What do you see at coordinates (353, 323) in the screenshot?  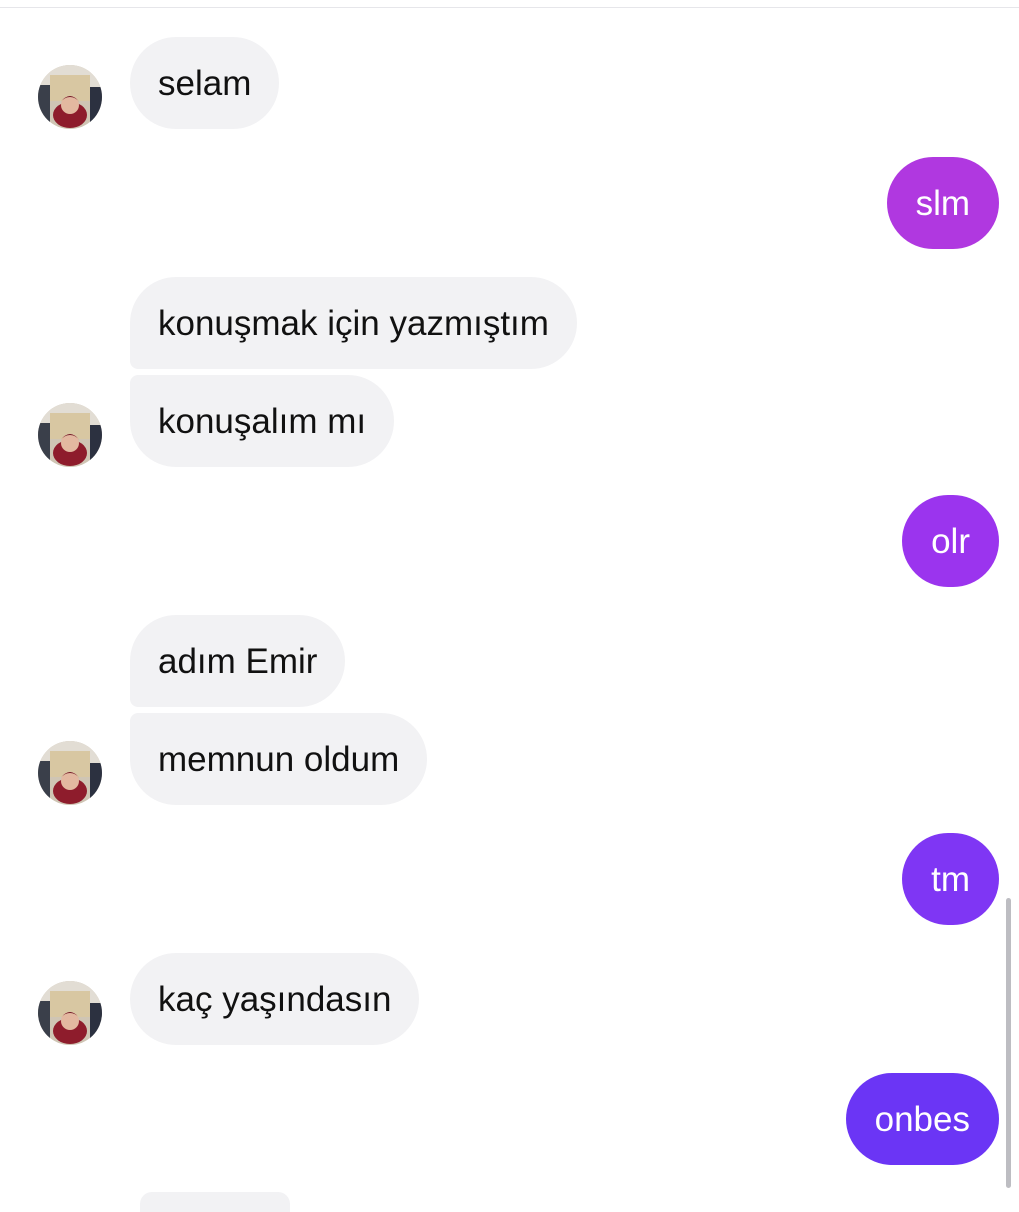 I see `message-received-bubble: konuşmak için yazmıştım` at bounding box center [353, 323].